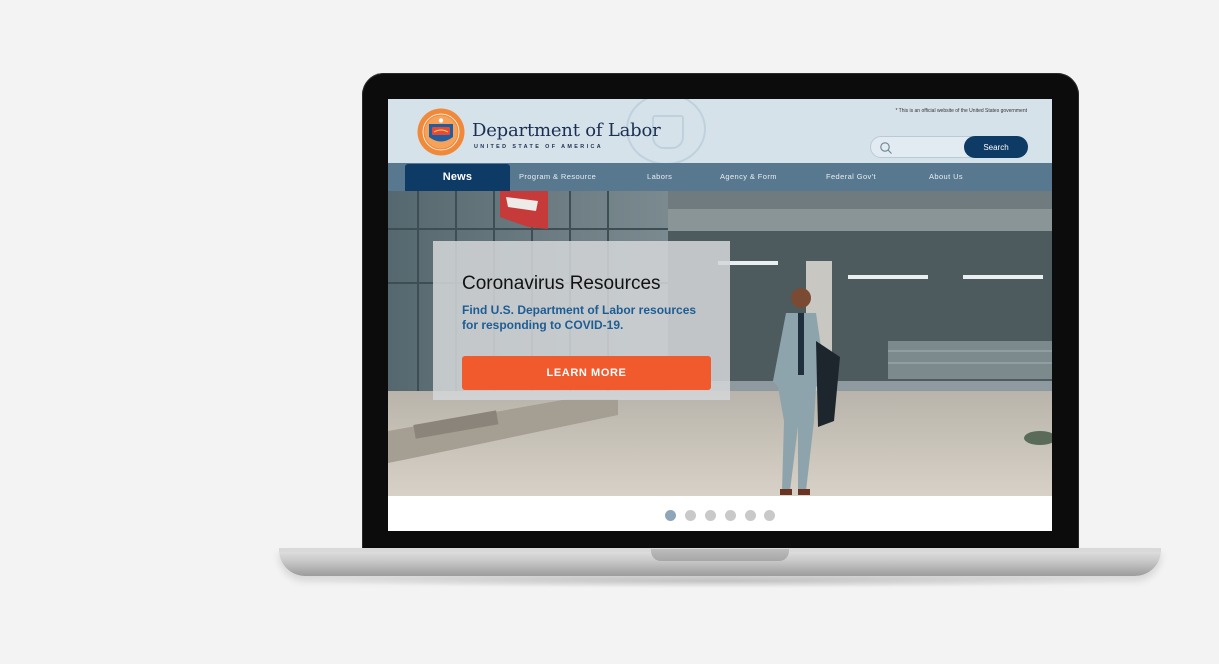 The height and width of the screenshot is (664, 1219). What do you see at coordinates (946, 177) in the screenshot?
I see `nav-item-about-us: About Us` at bounding box center [946, 177].